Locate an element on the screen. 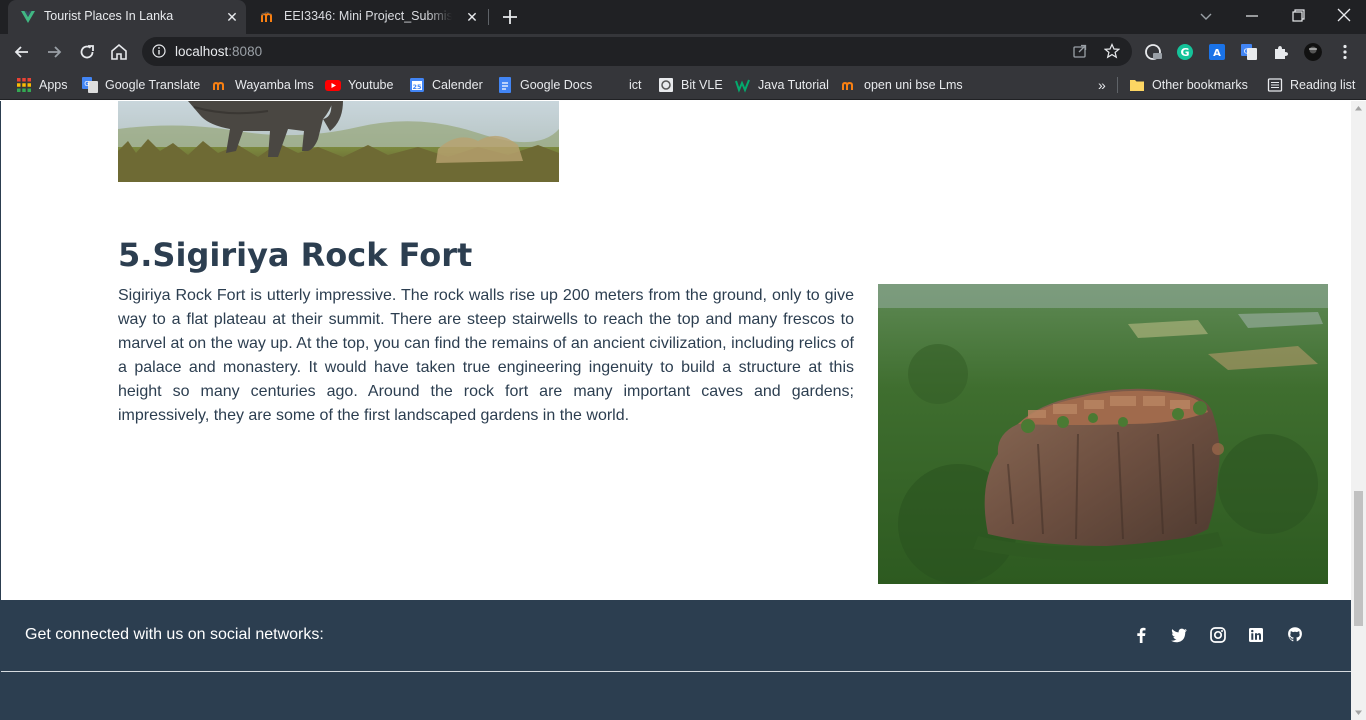 The image size is (1366, 720). github-icon is located at coordinates (1295, 635).